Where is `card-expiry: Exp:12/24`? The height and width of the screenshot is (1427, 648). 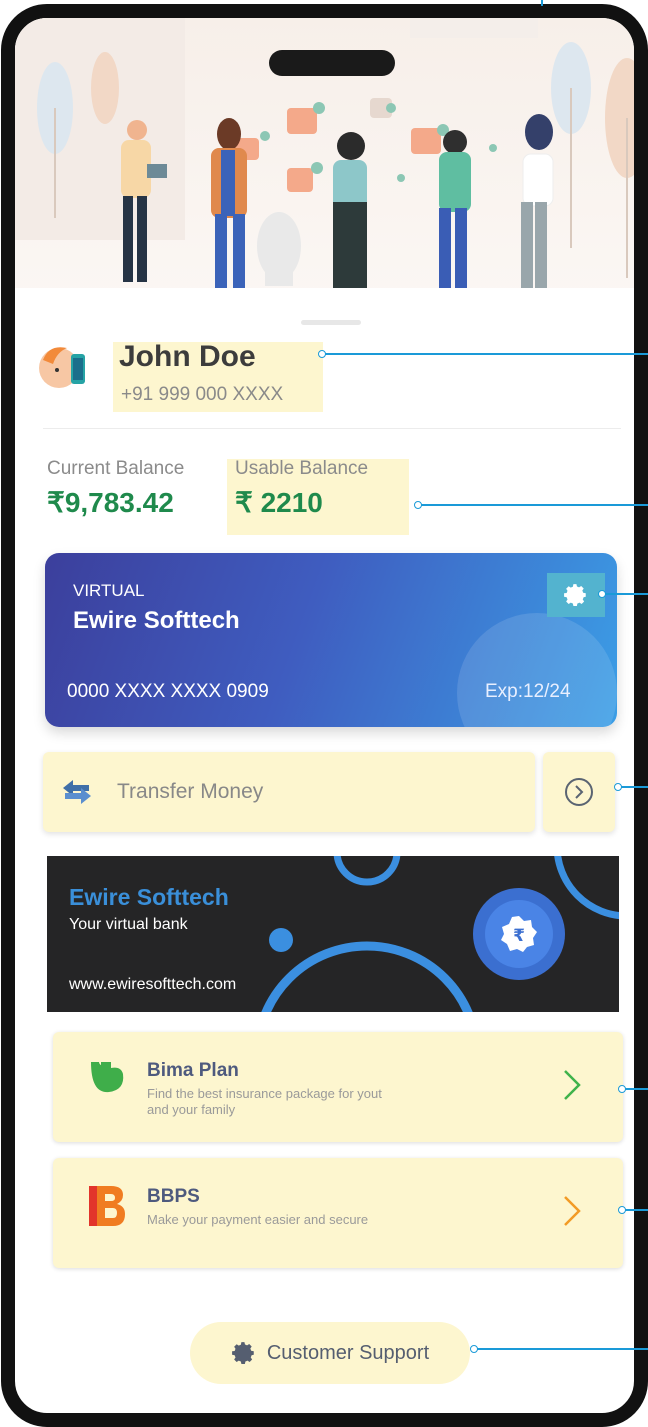
card-expiry: Exp:12/24 is located at coordinates (528, 691).